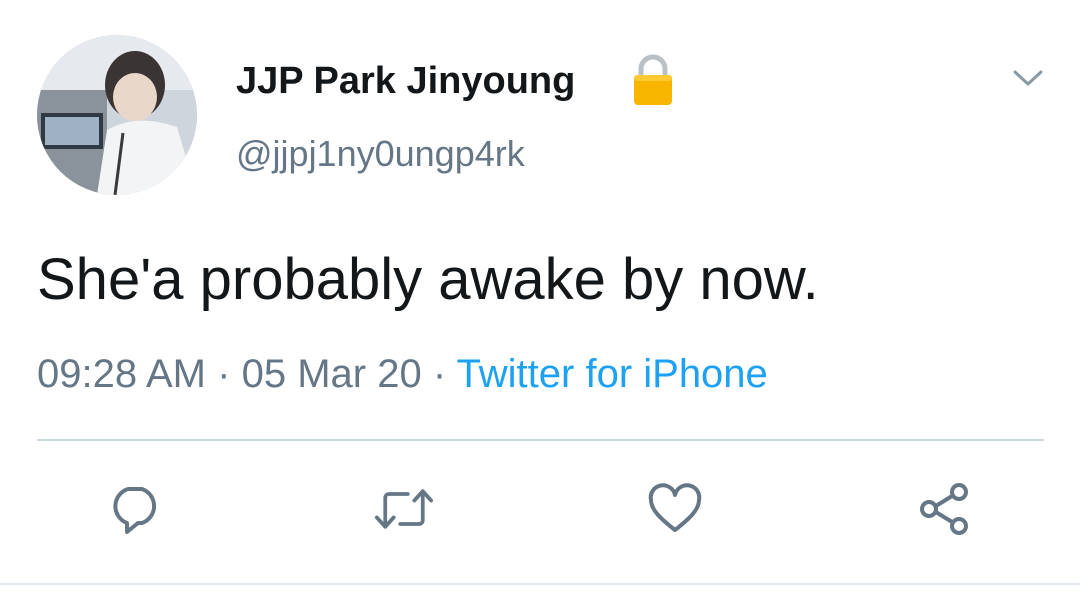 The image size is (1080, 601). What do you see at coordinates (380, 154) in the screenshot?
I see `handle: @jjpj1ny0ungp4rk` at bounding box center [380, 154].